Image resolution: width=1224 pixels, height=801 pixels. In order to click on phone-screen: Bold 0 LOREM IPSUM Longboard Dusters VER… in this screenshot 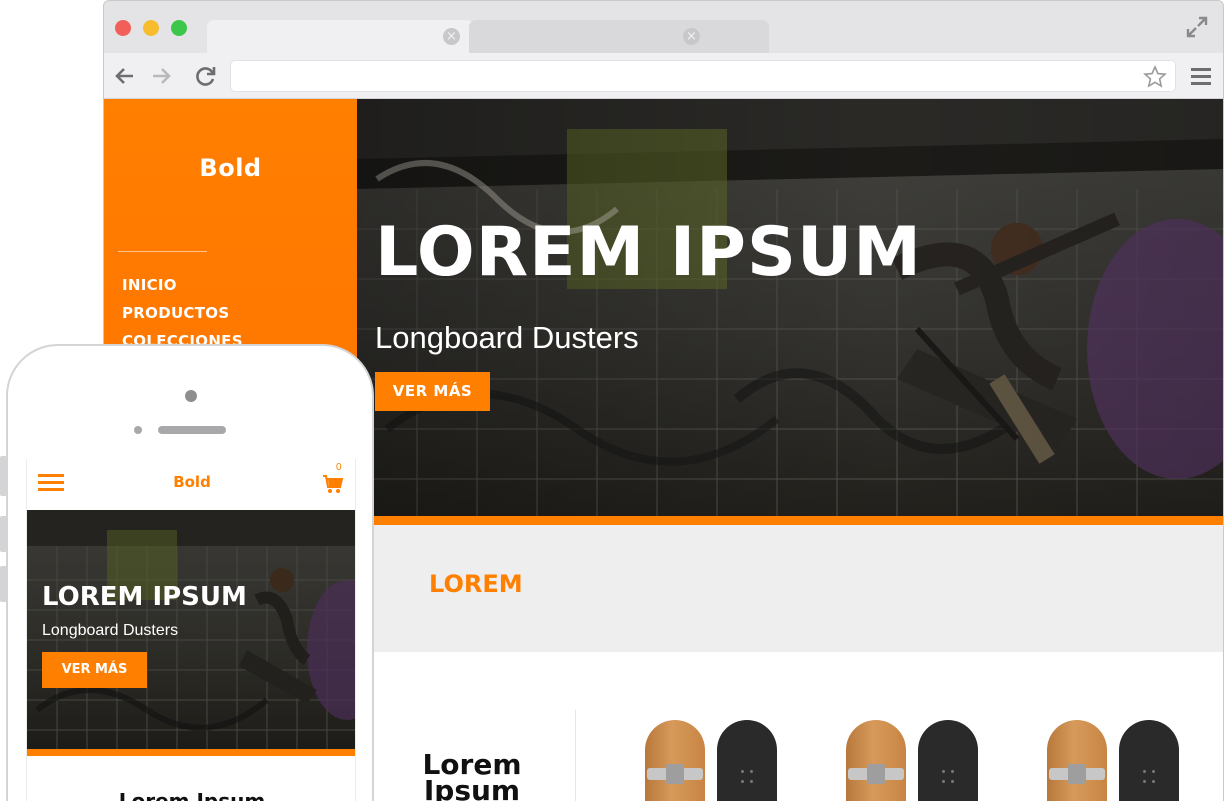, I will do `click(191, 630)`.